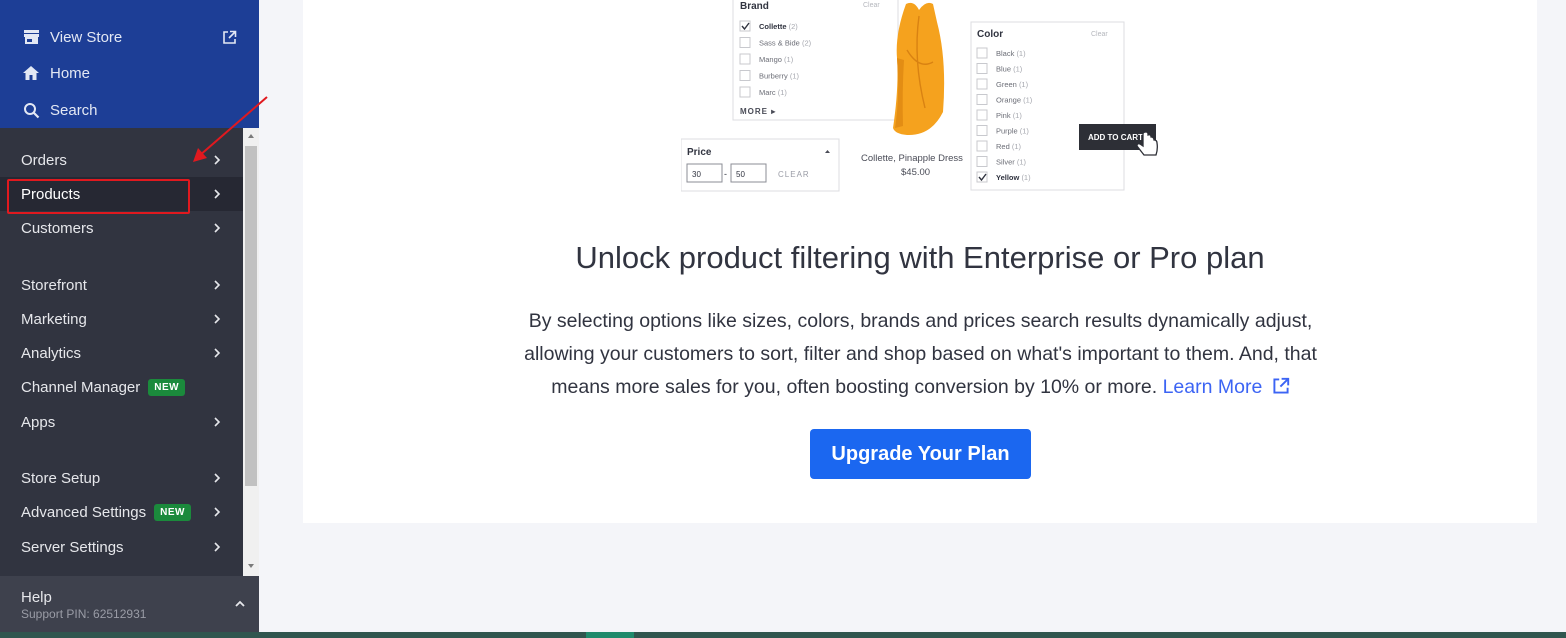  I want to click on filter-option: Marc (1), so click(763, 92).